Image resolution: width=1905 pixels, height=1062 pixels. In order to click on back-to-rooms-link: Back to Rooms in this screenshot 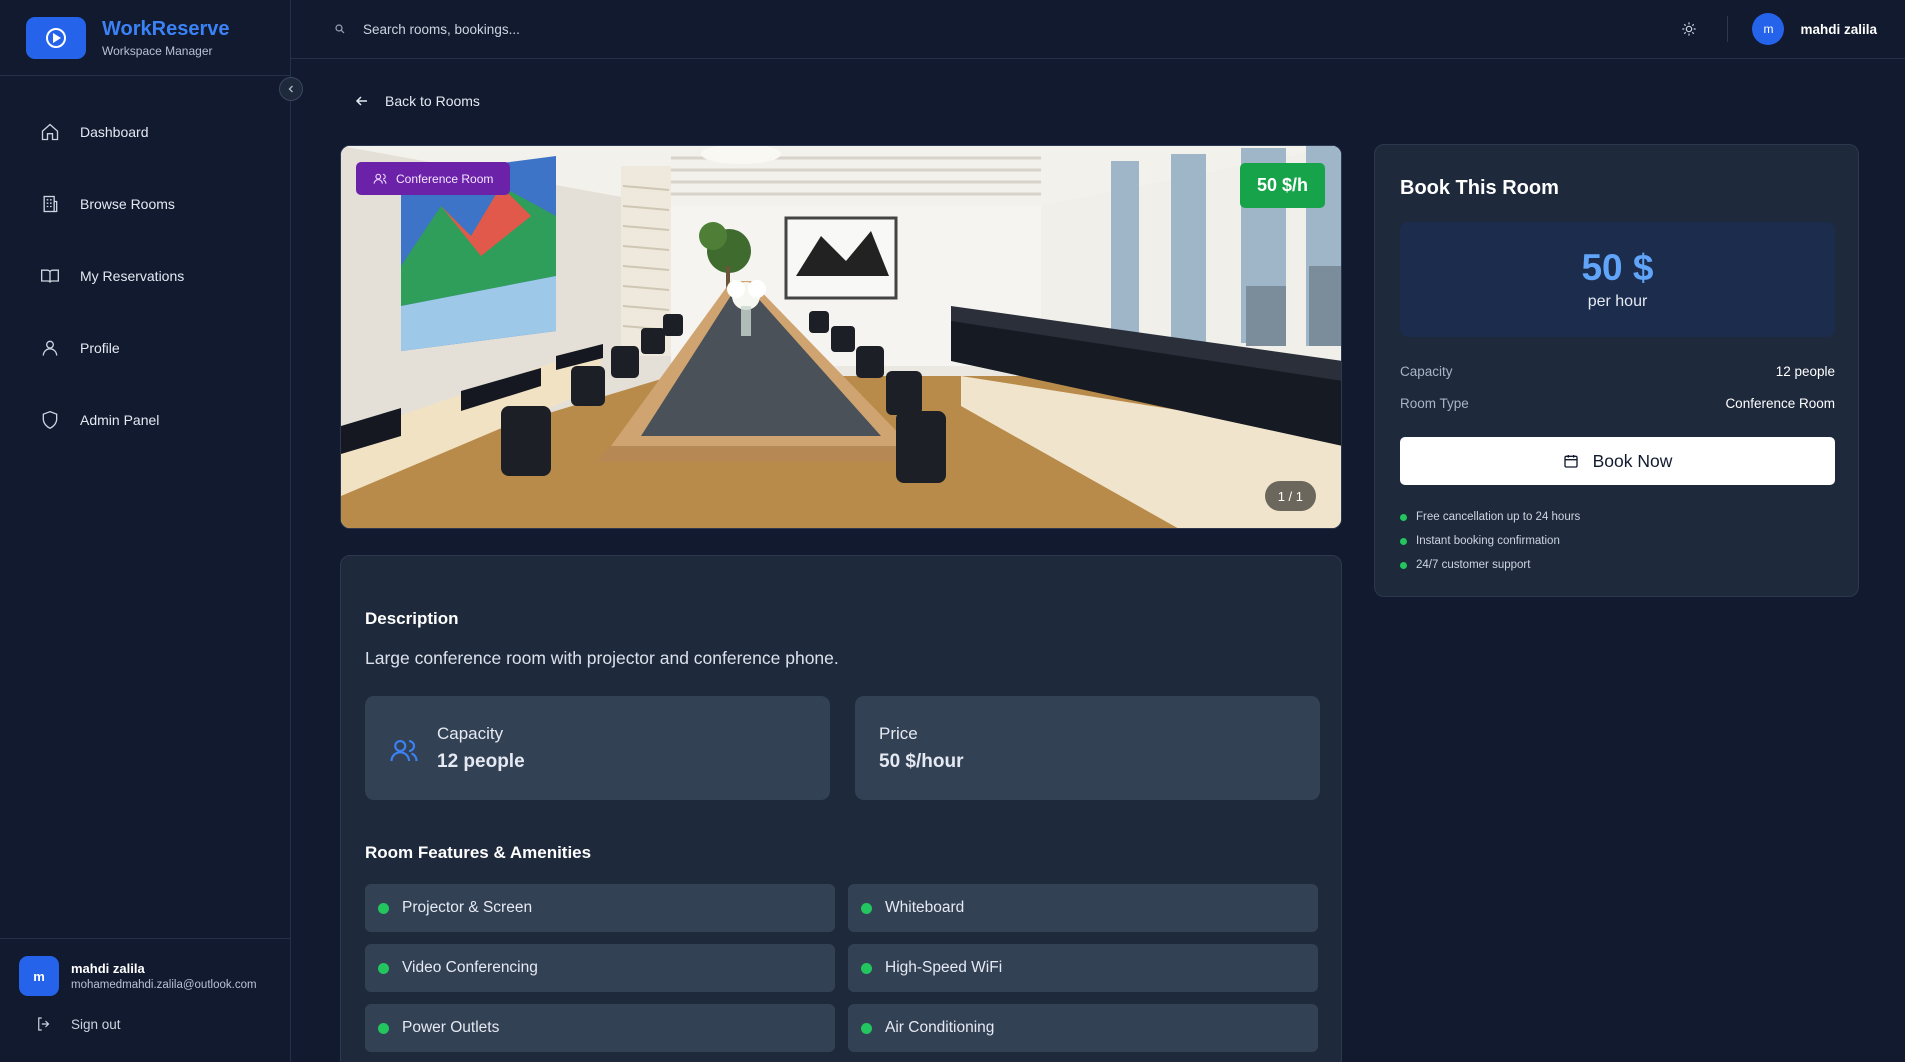, I will do `click(417, 101)`.